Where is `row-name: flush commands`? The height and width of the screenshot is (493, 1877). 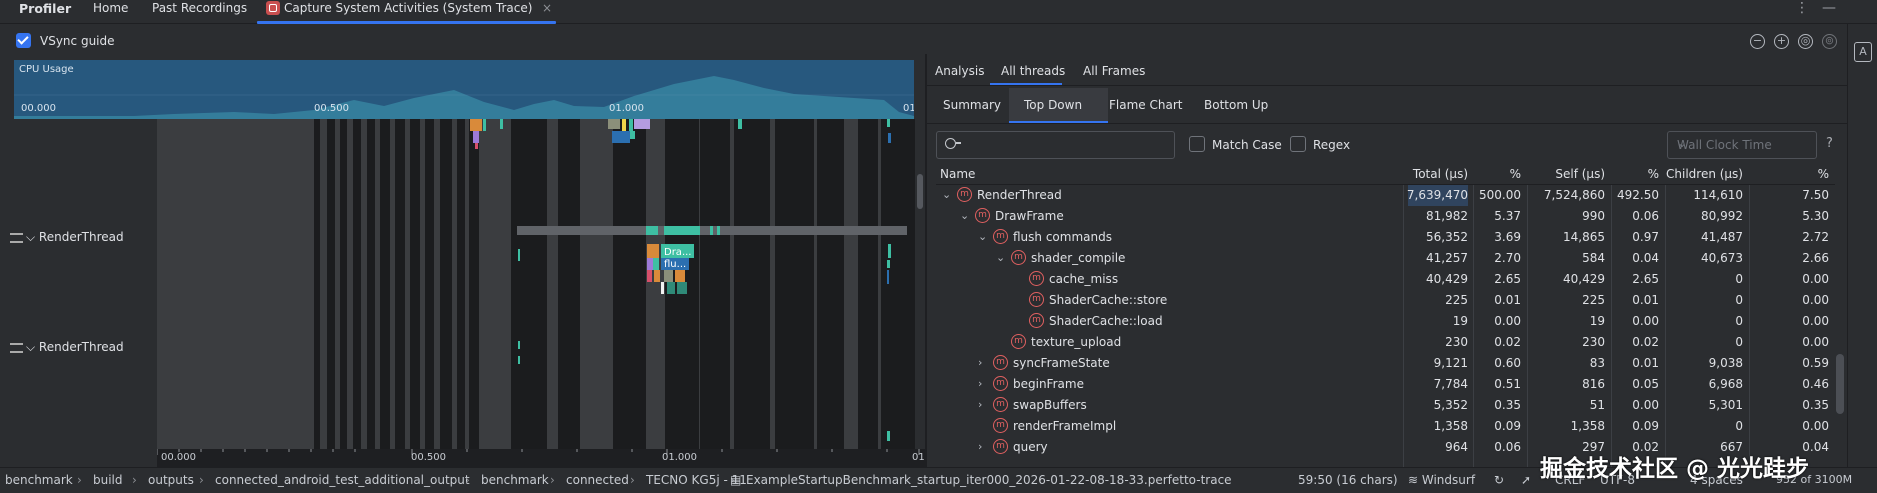
row-name: flush commands is located at coordinates (1062, 237).